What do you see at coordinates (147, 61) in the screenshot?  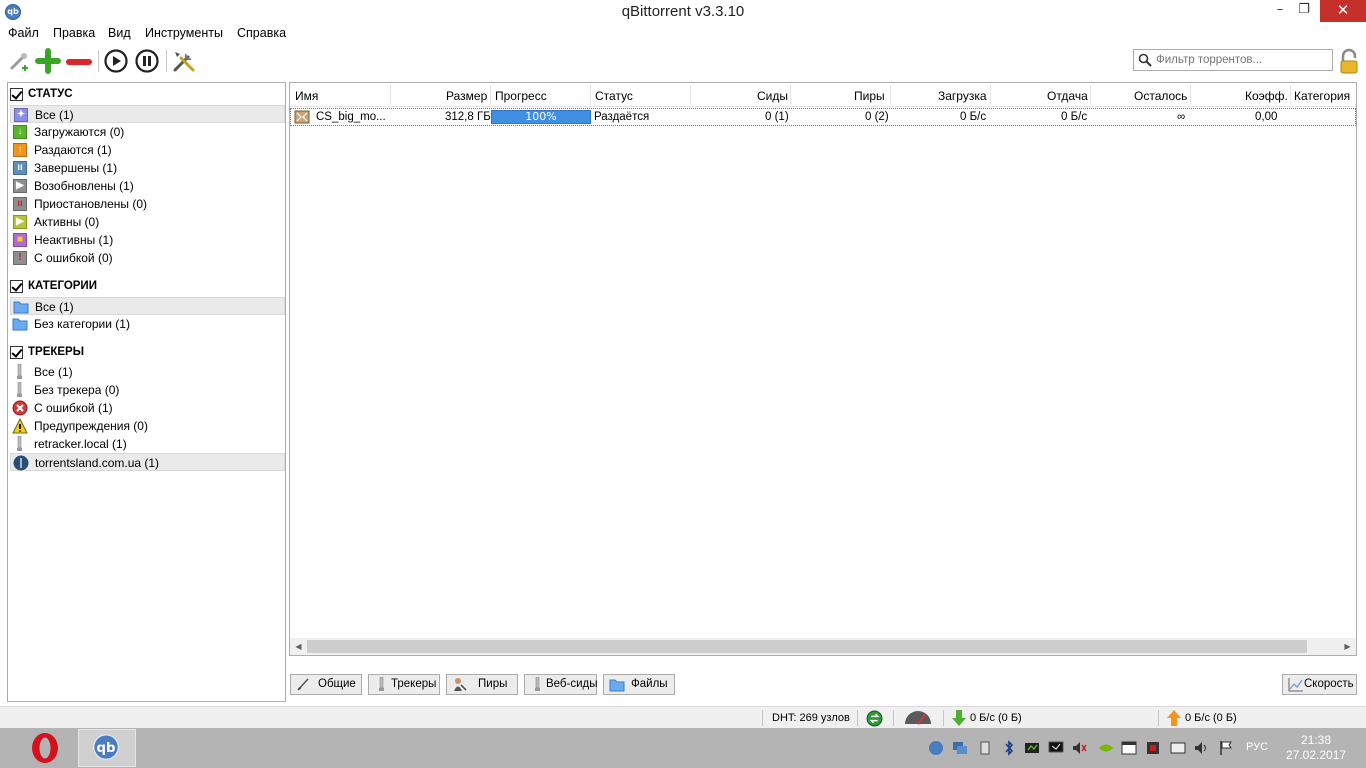 I see `pause-button` at bounding box center [147, 61].